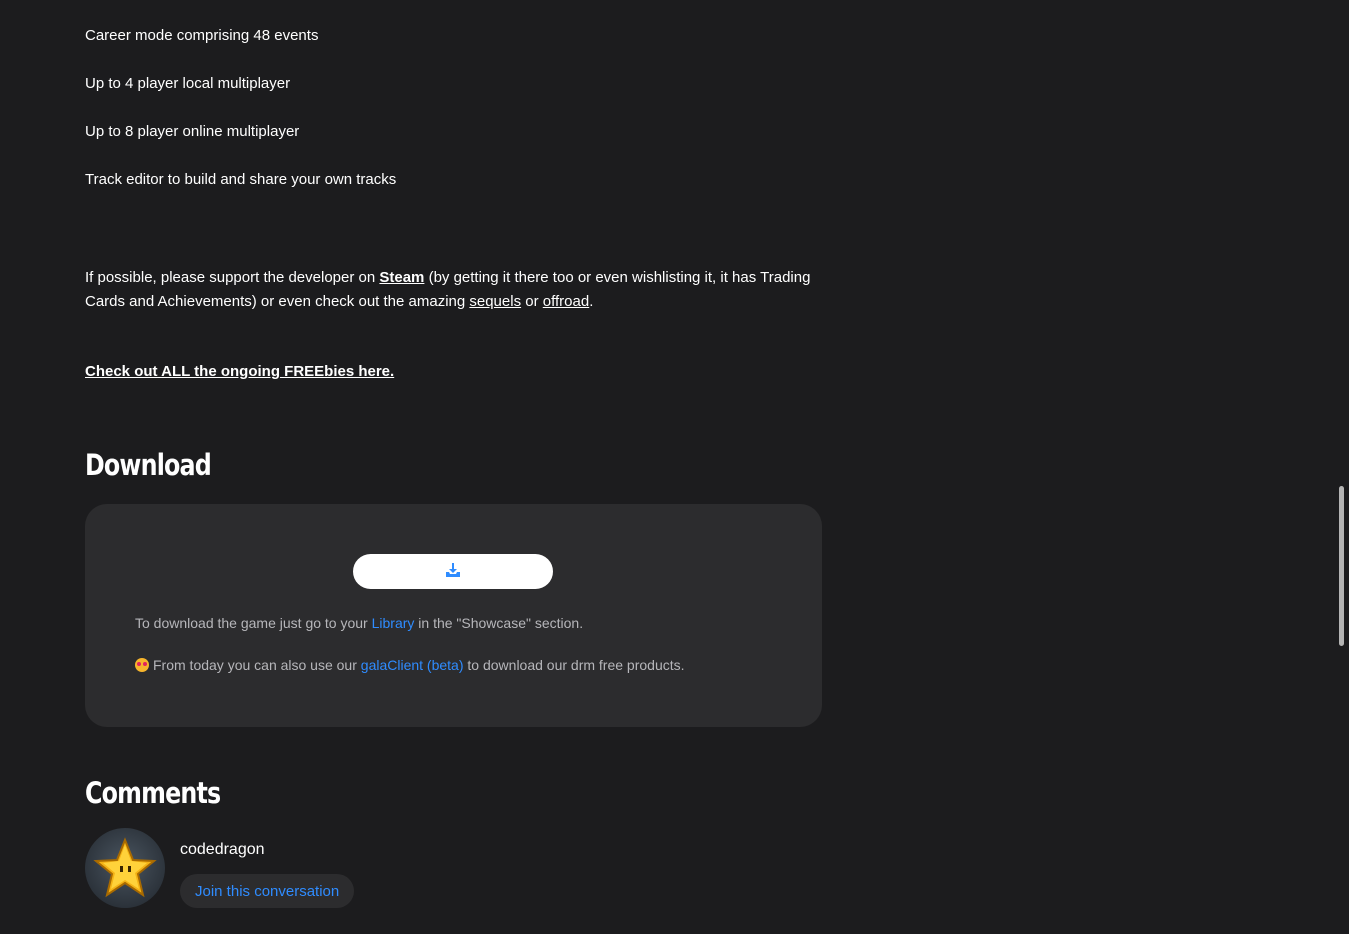 This screenshot has width=1349, height=934. I want to click on support-text: or, so click(532, 301).